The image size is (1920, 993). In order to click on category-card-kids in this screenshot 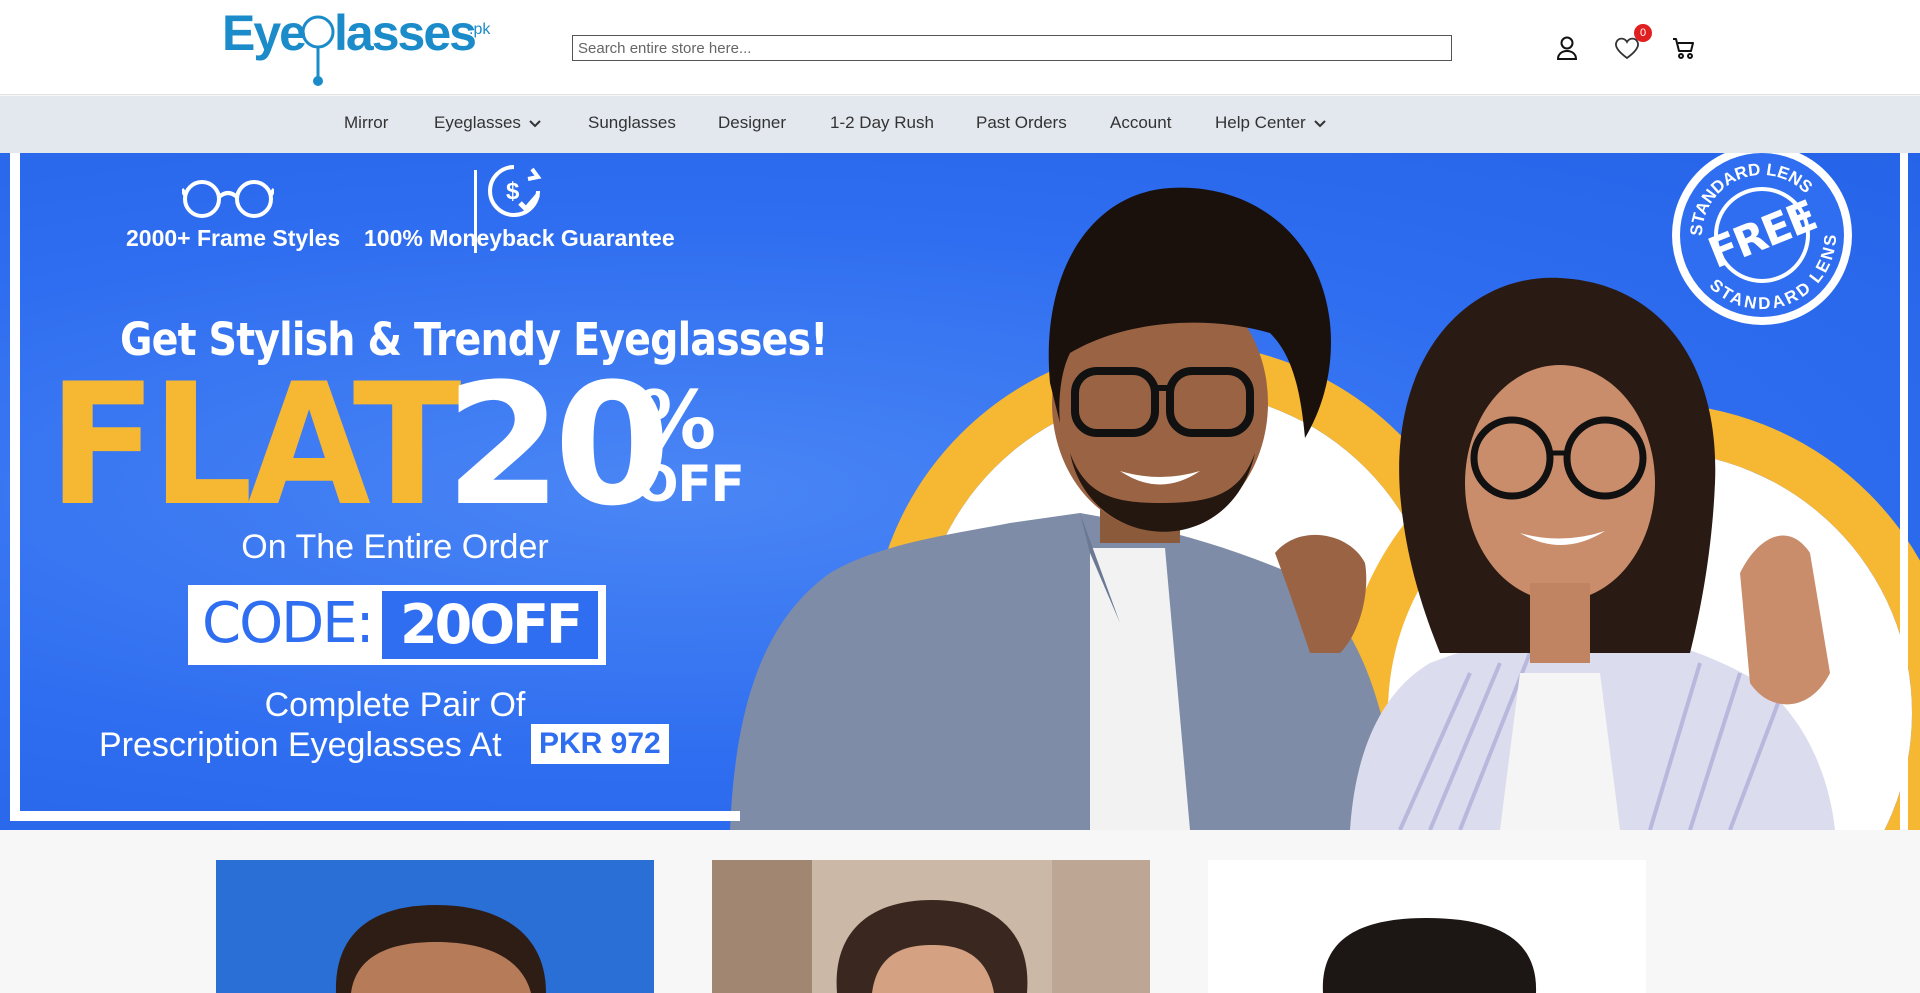, I will do `click(1427, 926)`.